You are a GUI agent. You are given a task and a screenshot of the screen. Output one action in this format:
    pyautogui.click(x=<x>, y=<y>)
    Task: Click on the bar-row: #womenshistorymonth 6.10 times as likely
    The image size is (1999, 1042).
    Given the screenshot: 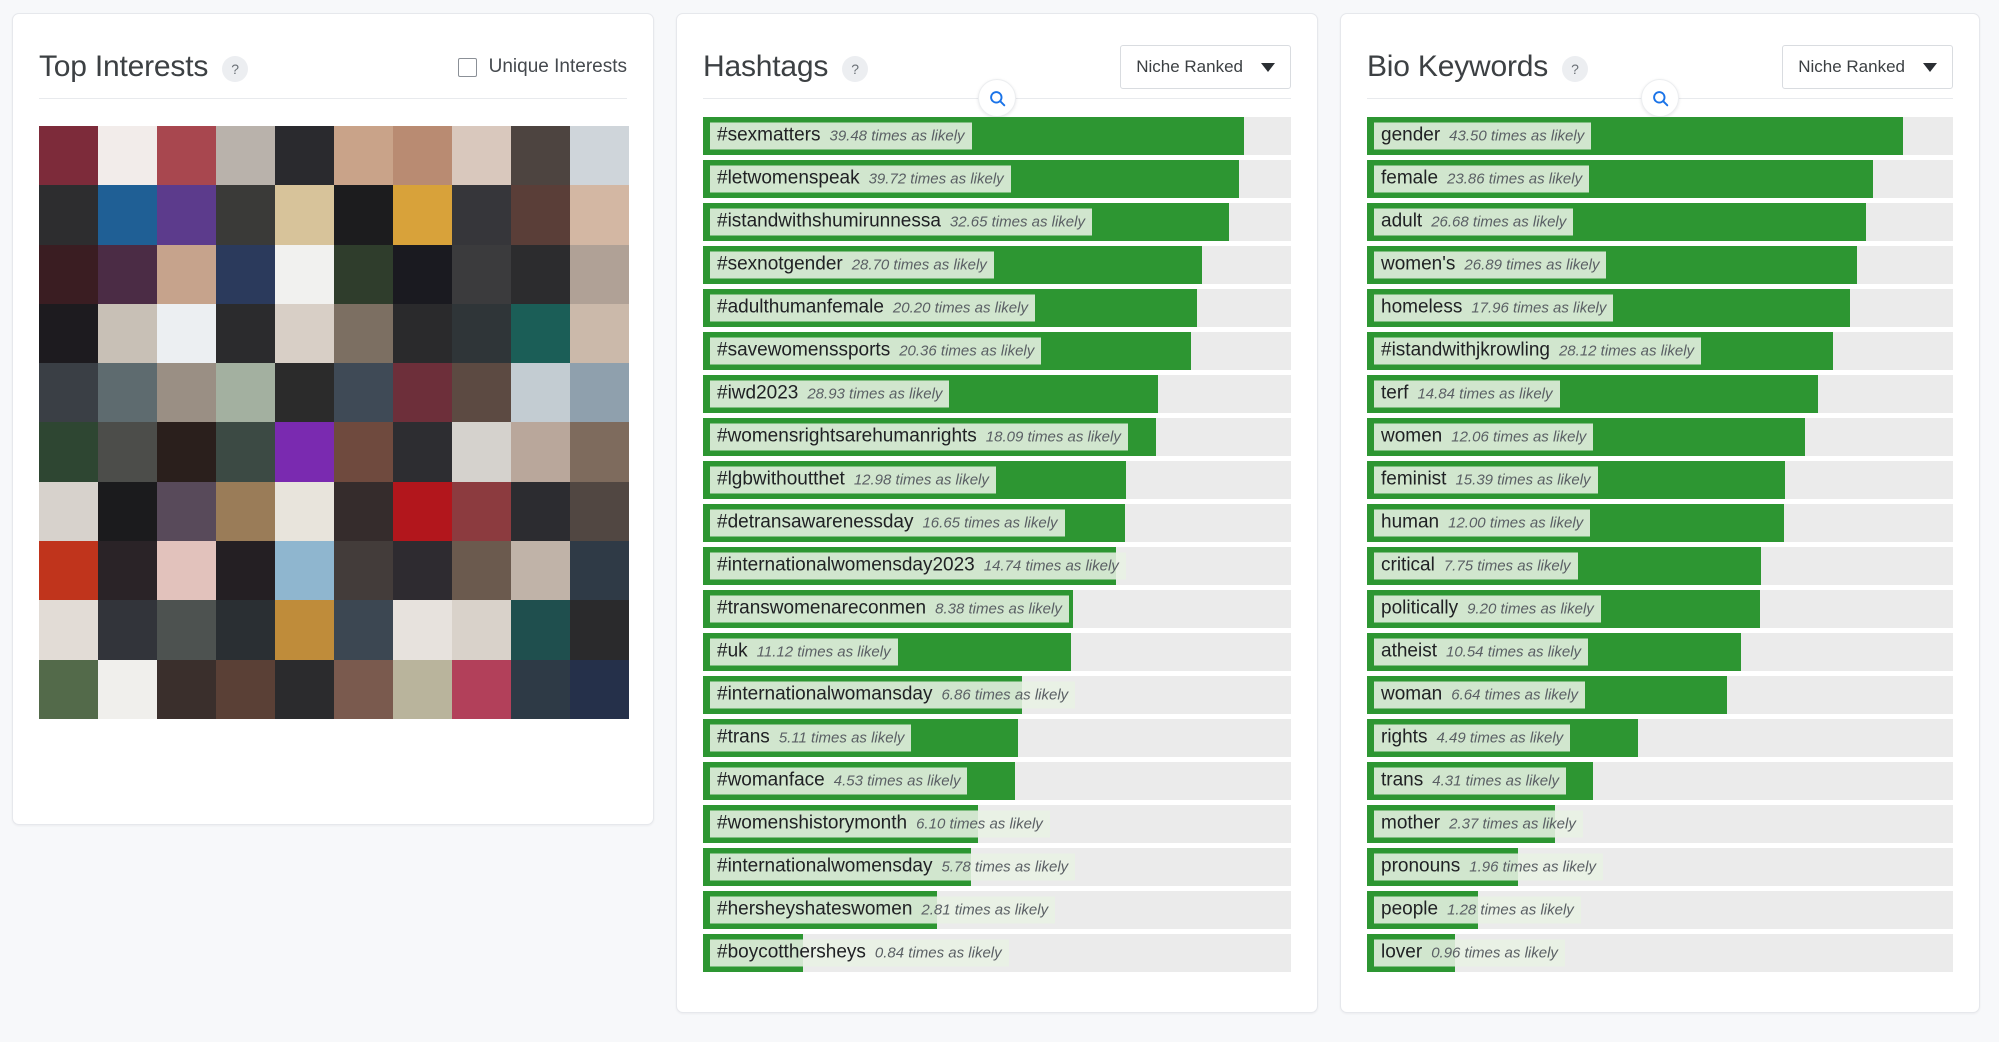 What is the action you would take?
    pyautogui.click(x=997, y=824)
    